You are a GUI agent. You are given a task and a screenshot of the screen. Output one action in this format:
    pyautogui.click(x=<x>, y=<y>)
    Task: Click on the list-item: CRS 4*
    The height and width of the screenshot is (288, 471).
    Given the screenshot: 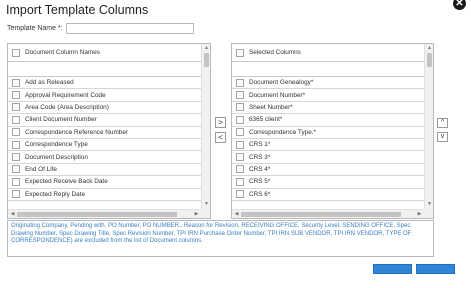 What is the action you would take?
    pyautogui.click(x=328, y=170)
    